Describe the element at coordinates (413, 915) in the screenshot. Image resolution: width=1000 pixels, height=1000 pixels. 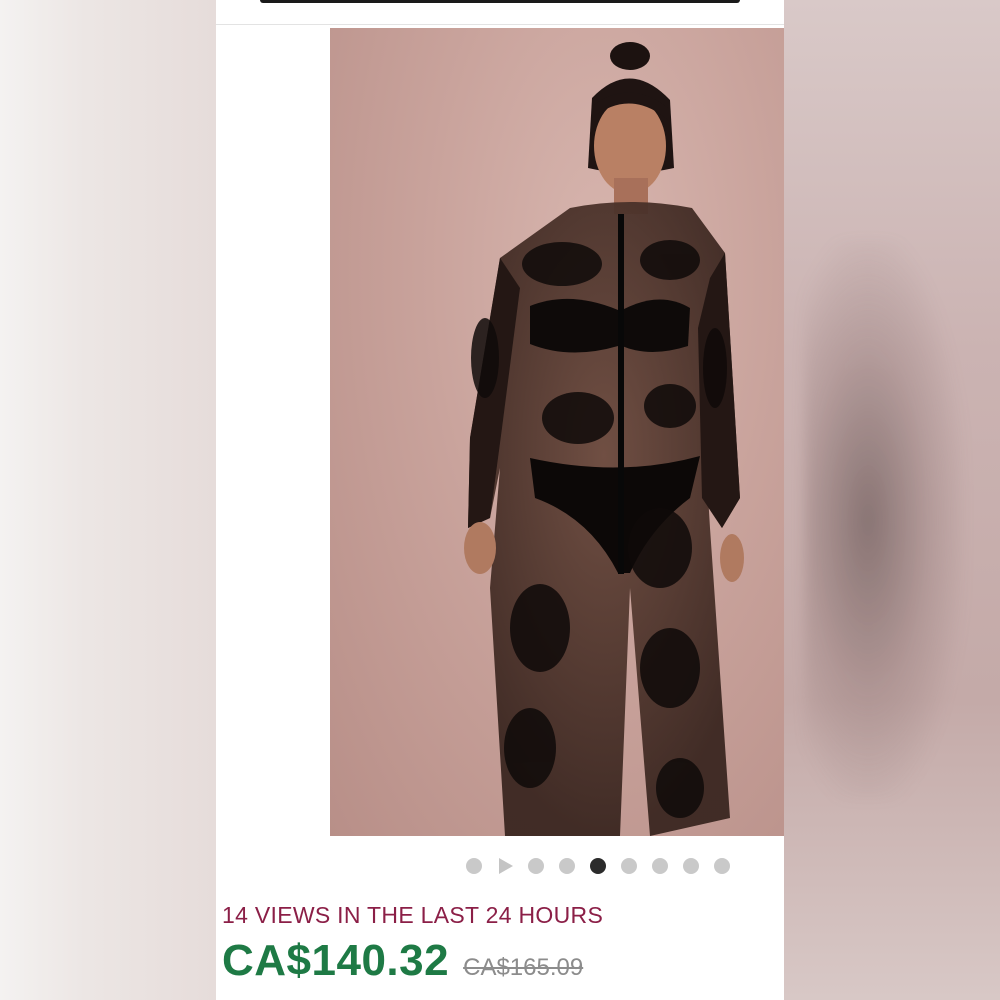
I see `views-counter: 14 VIEWS IN THE LAST 24 HOURS` at that location.